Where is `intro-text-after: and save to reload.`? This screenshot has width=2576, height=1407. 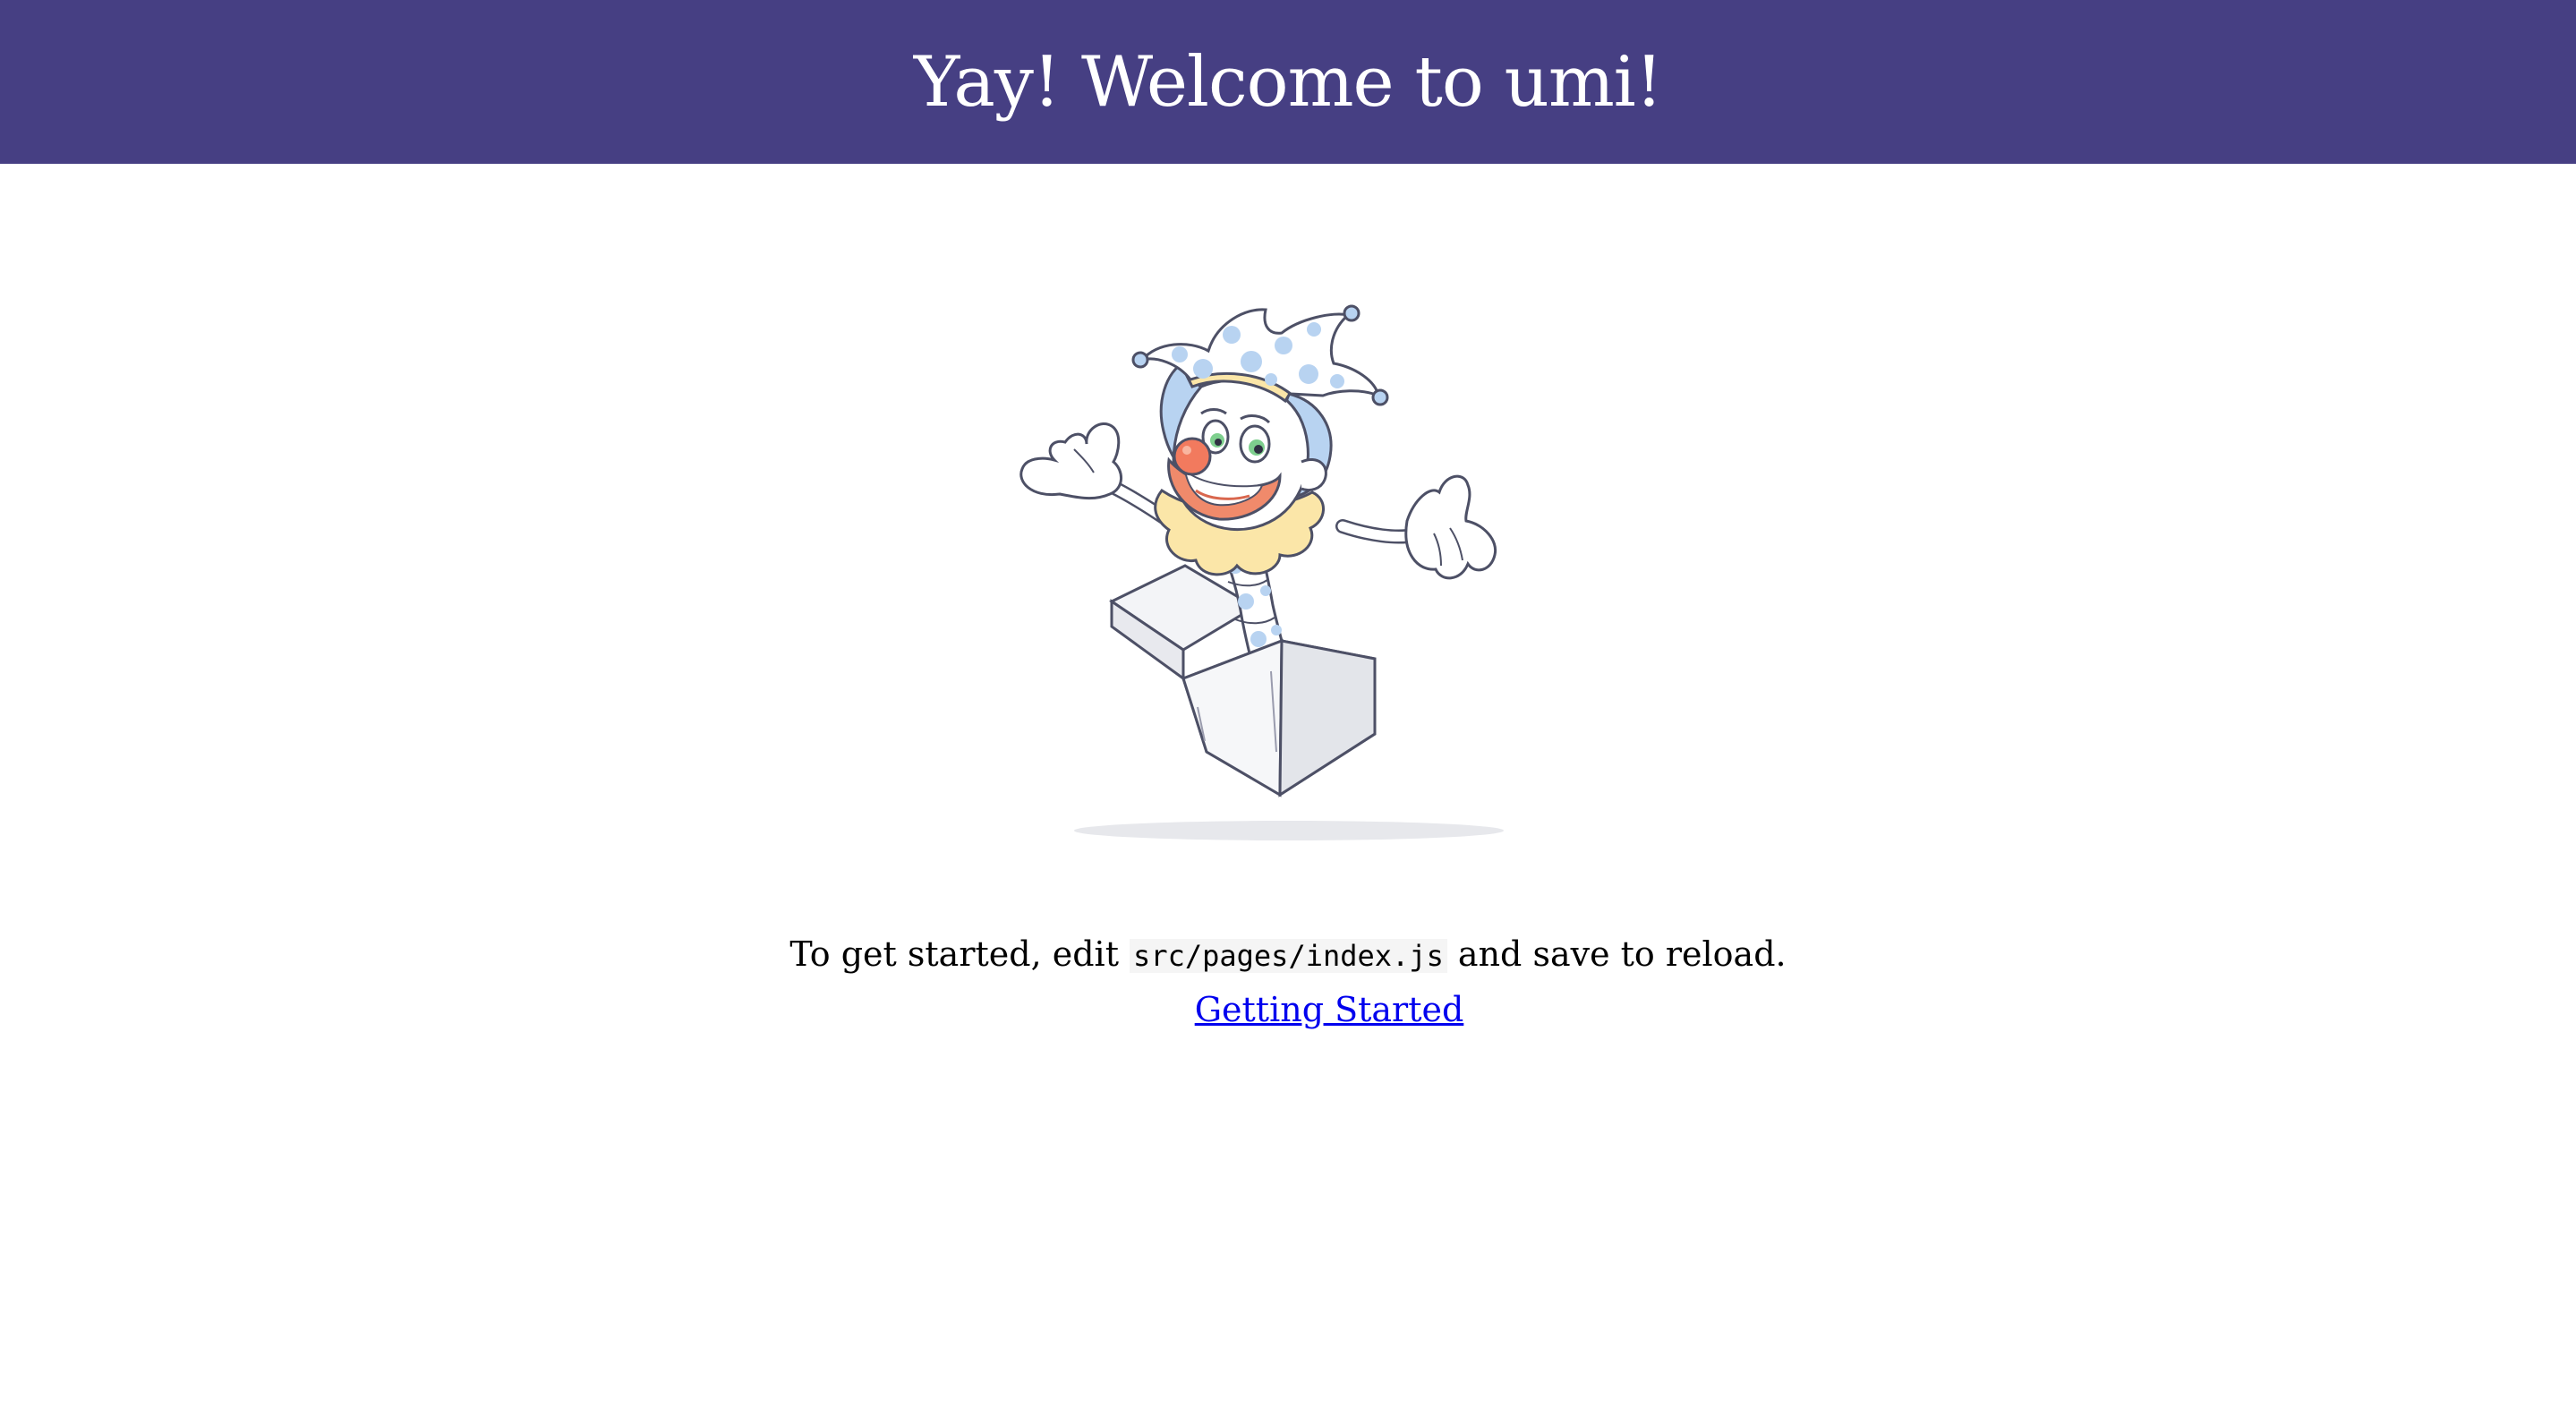
intro-text-after: and save to reload. is located at coordinates (1616, 954).